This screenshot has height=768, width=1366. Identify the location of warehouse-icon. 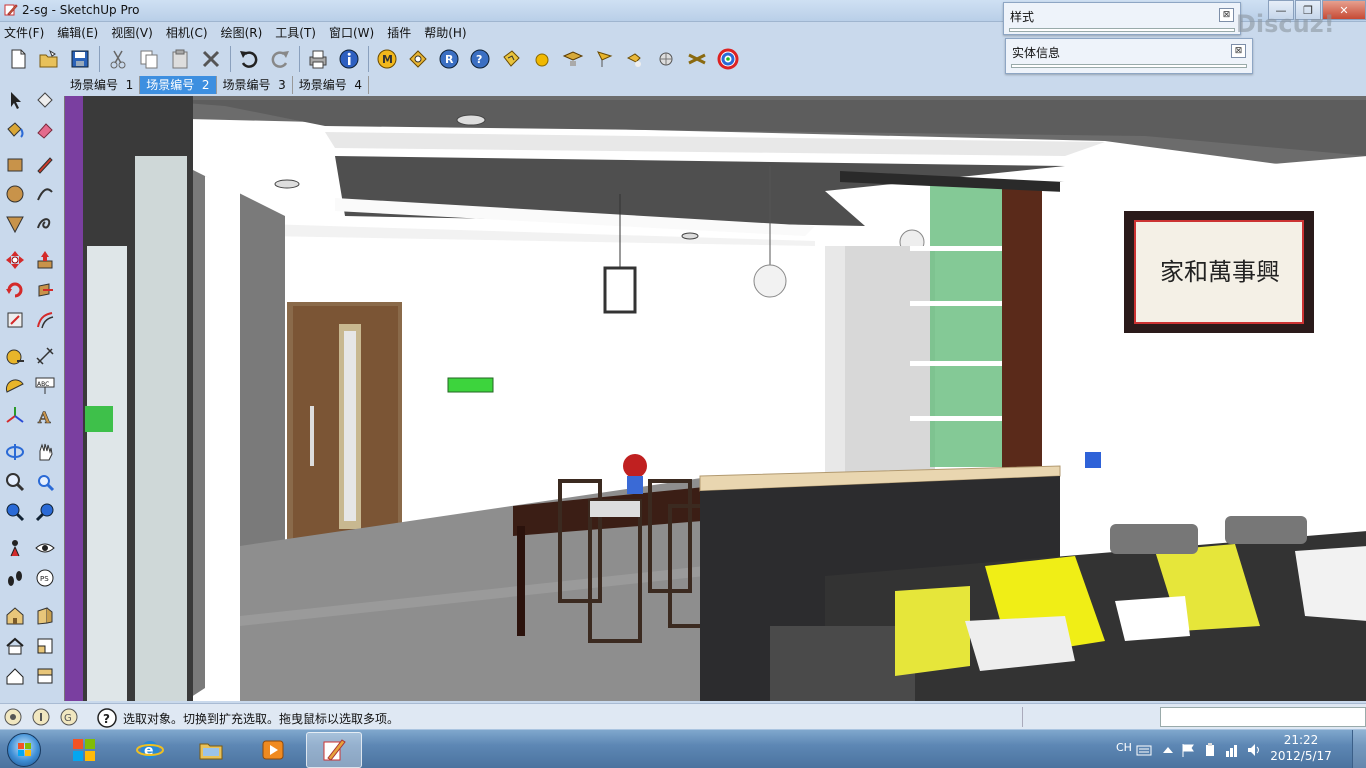
(15, 616).